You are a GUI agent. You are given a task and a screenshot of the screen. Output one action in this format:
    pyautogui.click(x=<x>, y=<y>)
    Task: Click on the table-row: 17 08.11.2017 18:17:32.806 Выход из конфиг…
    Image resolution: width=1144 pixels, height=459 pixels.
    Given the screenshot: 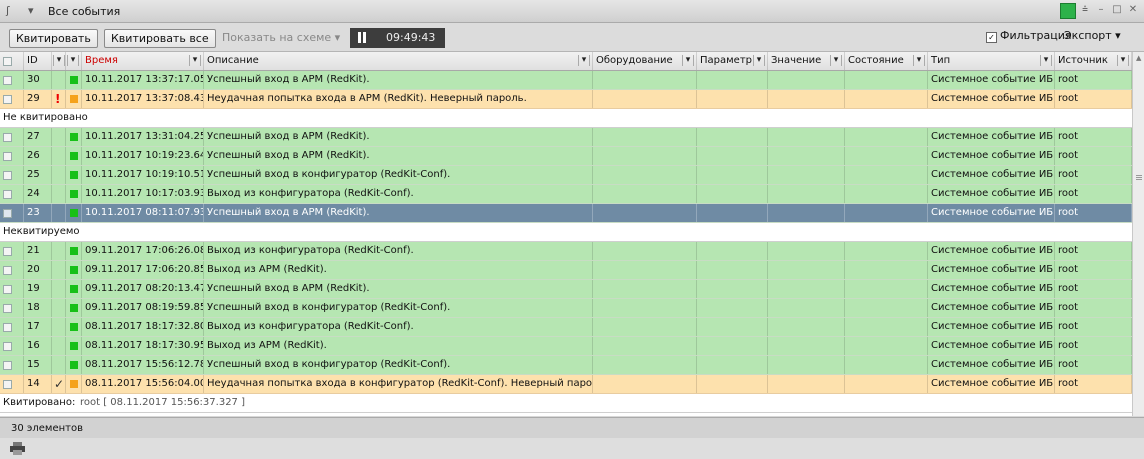 What is the action you would take?
    pyautogui.click(x=566, y=327)
    